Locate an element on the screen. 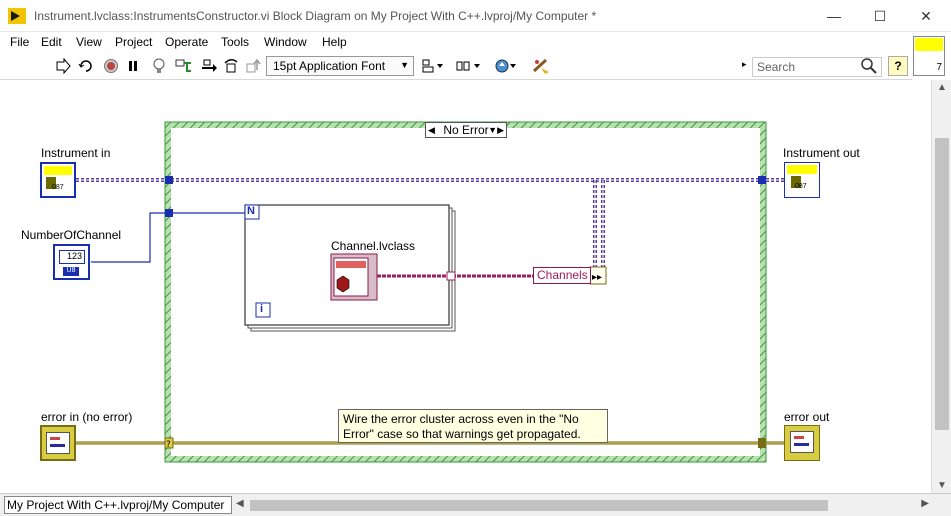 The image size is (951, 516). font-selector: 15pt Application Font ▼ is located at coordinates (340, 66).